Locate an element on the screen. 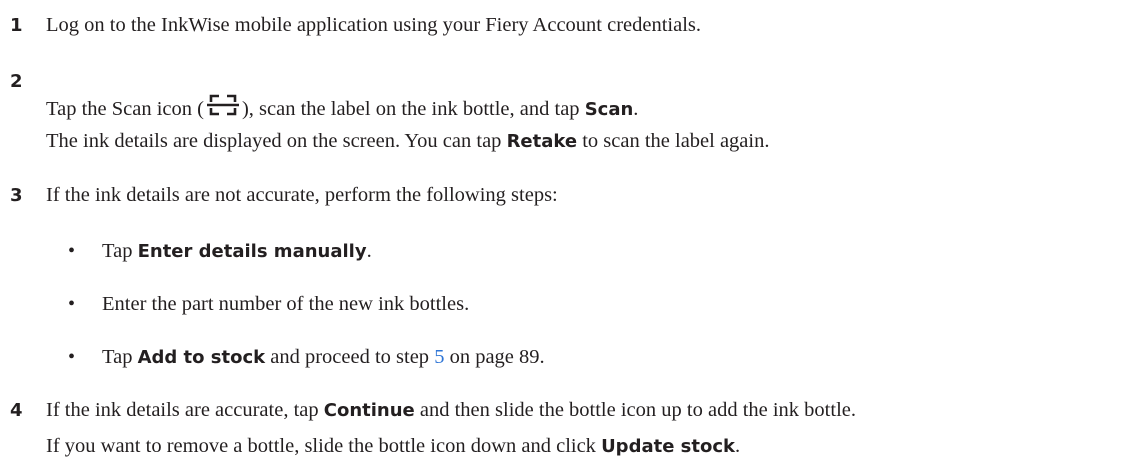  ui-term: Scan is located at coordinates (609, 109).